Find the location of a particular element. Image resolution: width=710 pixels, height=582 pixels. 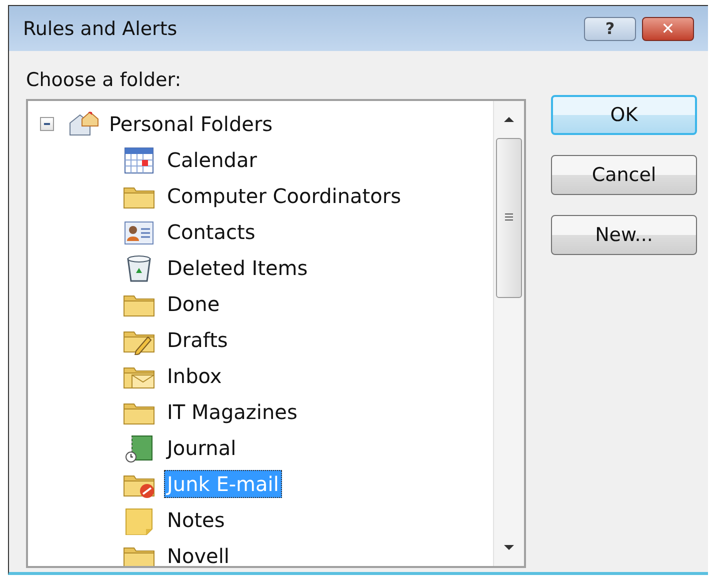

scrollbar-thumb is located at coordinates (509, 218).